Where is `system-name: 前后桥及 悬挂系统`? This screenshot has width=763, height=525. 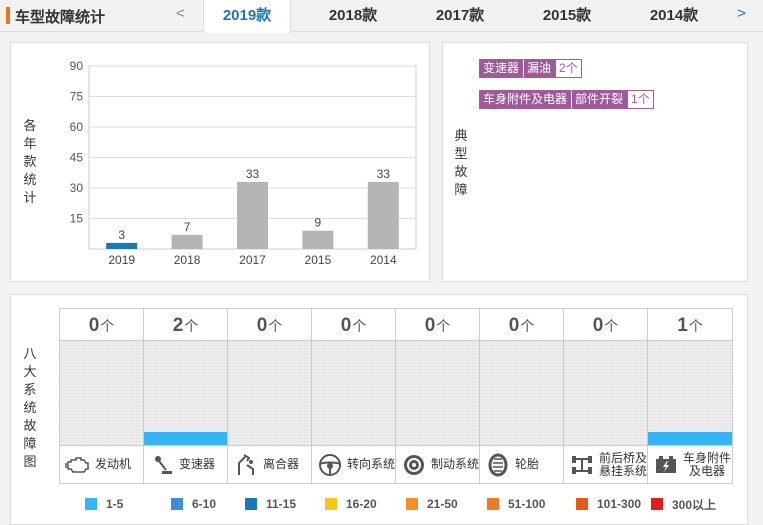 system-name: 前后桥及 悬挂系统 is located at coordinates (623, 464).